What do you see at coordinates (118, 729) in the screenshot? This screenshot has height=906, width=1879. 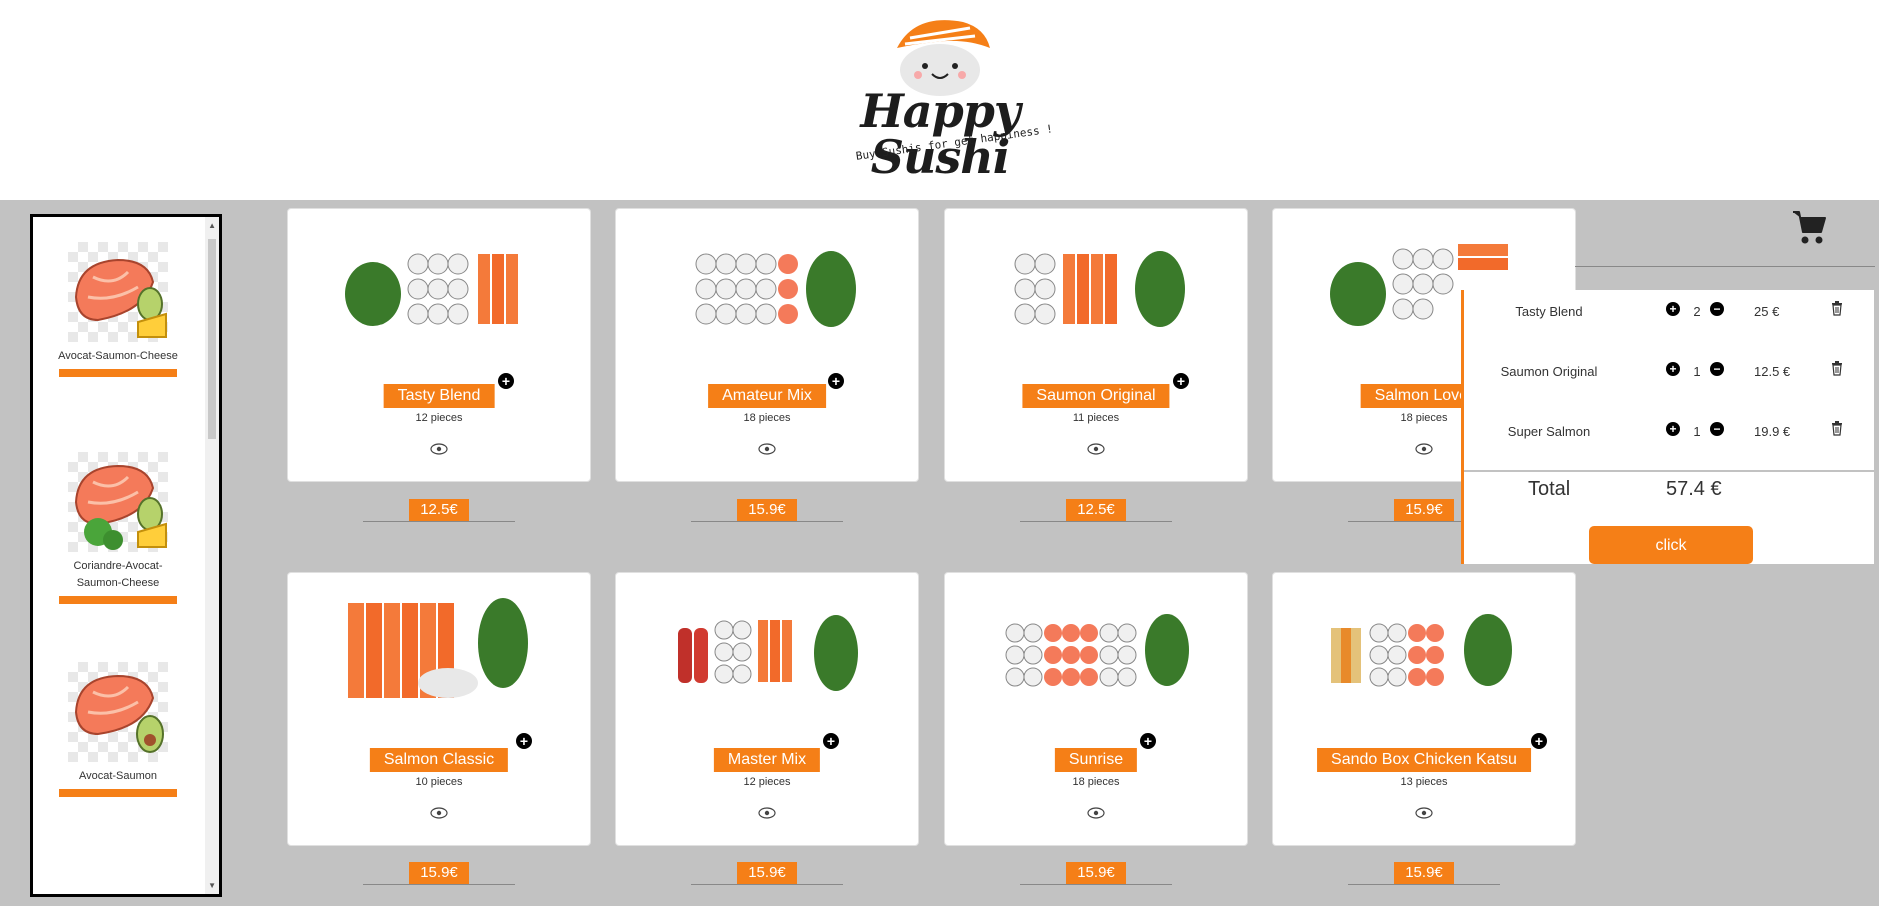 I see `sidebar-item: Avocat-Saumon` at bounding box center [118, 729].